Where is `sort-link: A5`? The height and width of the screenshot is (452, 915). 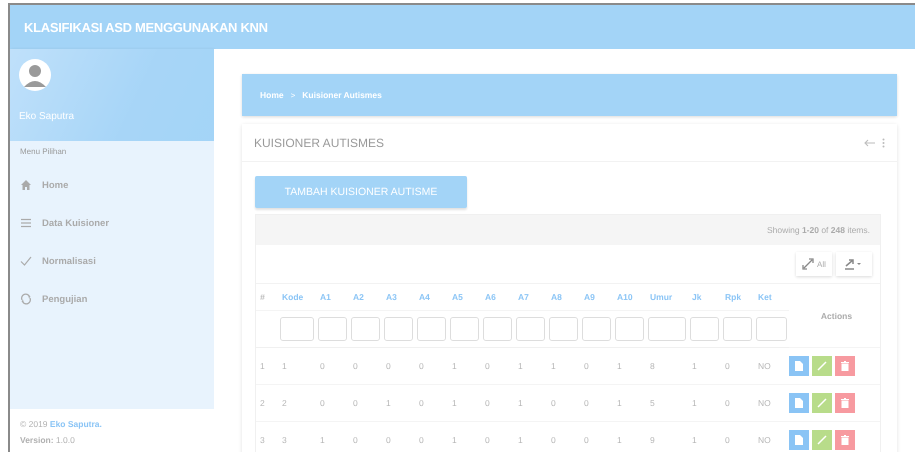
sort-link: A5 is located at coordinates (464, 297).